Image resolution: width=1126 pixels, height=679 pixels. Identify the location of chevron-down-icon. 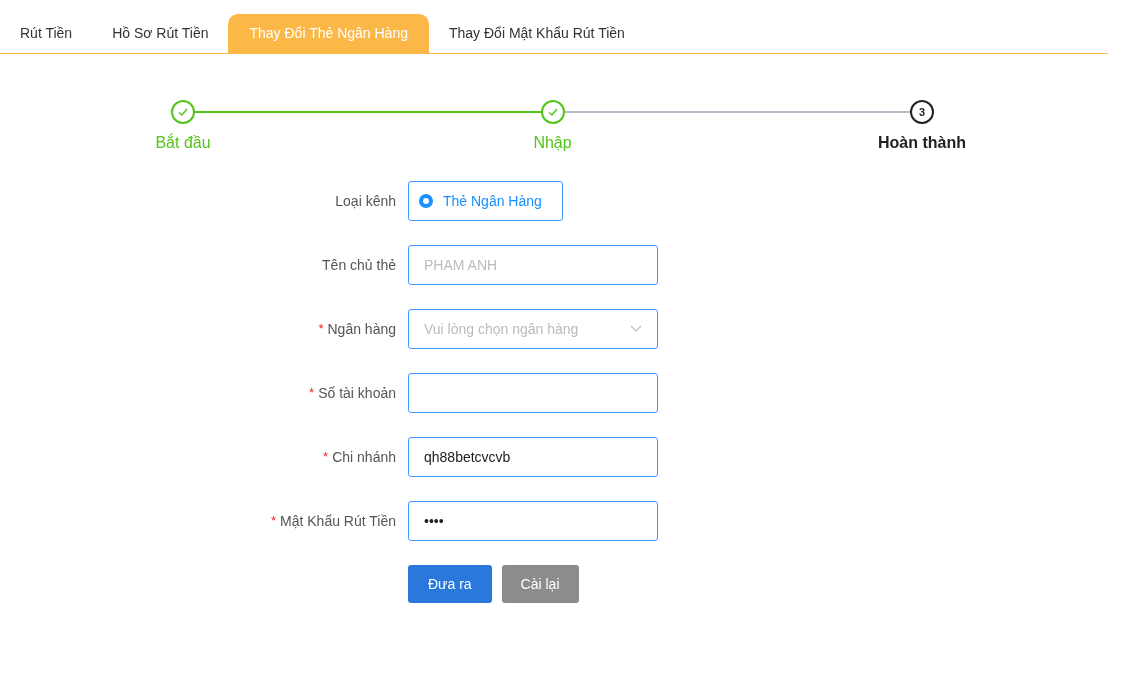
(636, 329).